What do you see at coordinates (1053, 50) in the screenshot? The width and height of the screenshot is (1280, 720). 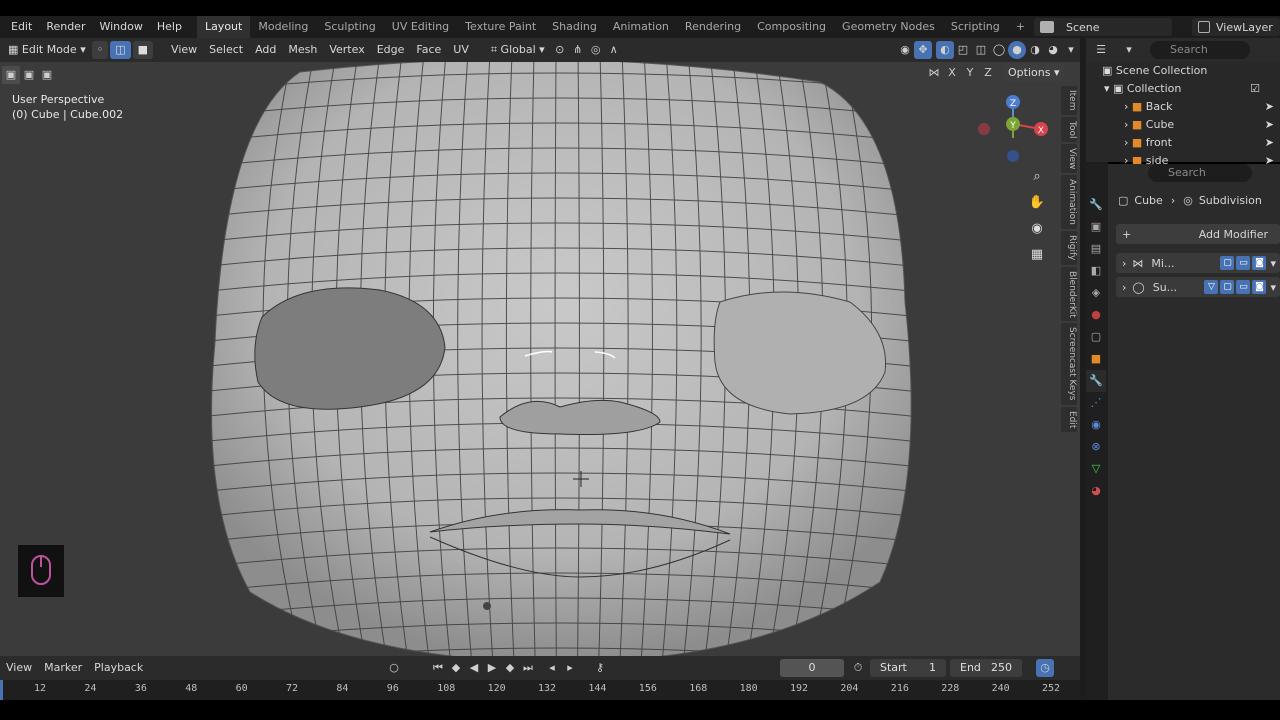 I see `rendered-shading-icon: ◕` at bounding box center [1053, 50].